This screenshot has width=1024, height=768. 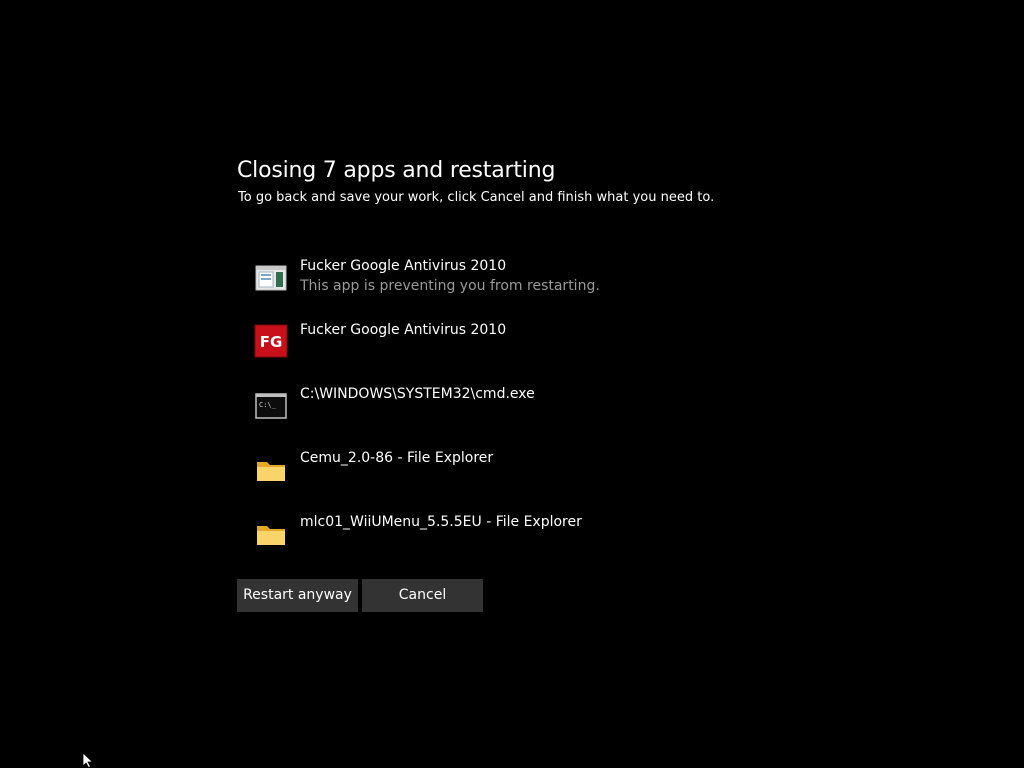 I want to click on cmd-prompt-text: C:\_, so click(x=268, y=405).